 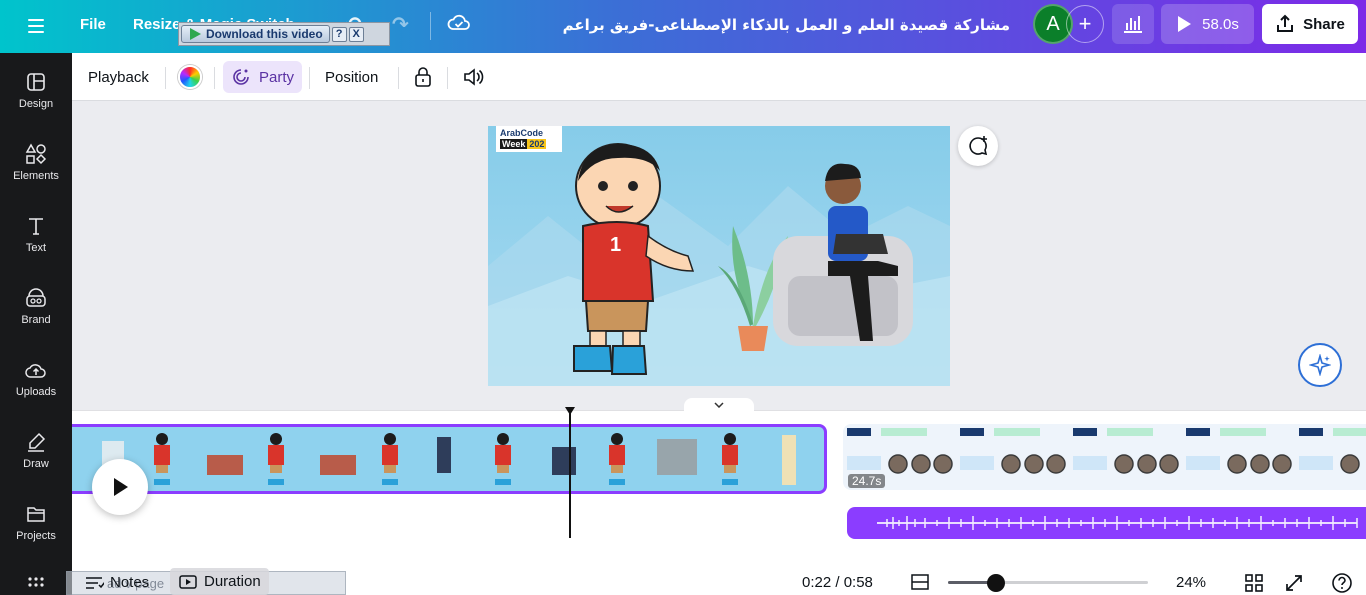 I want to click on design-page: 1 ArabCode Week 202, so click(x=719, y=256).